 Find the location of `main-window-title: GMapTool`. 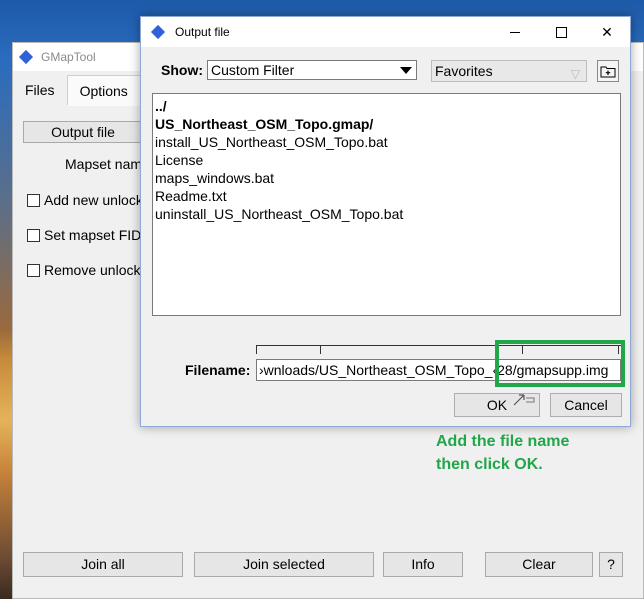

main-window-title: GMapTool is located at coordinates (68, 57).